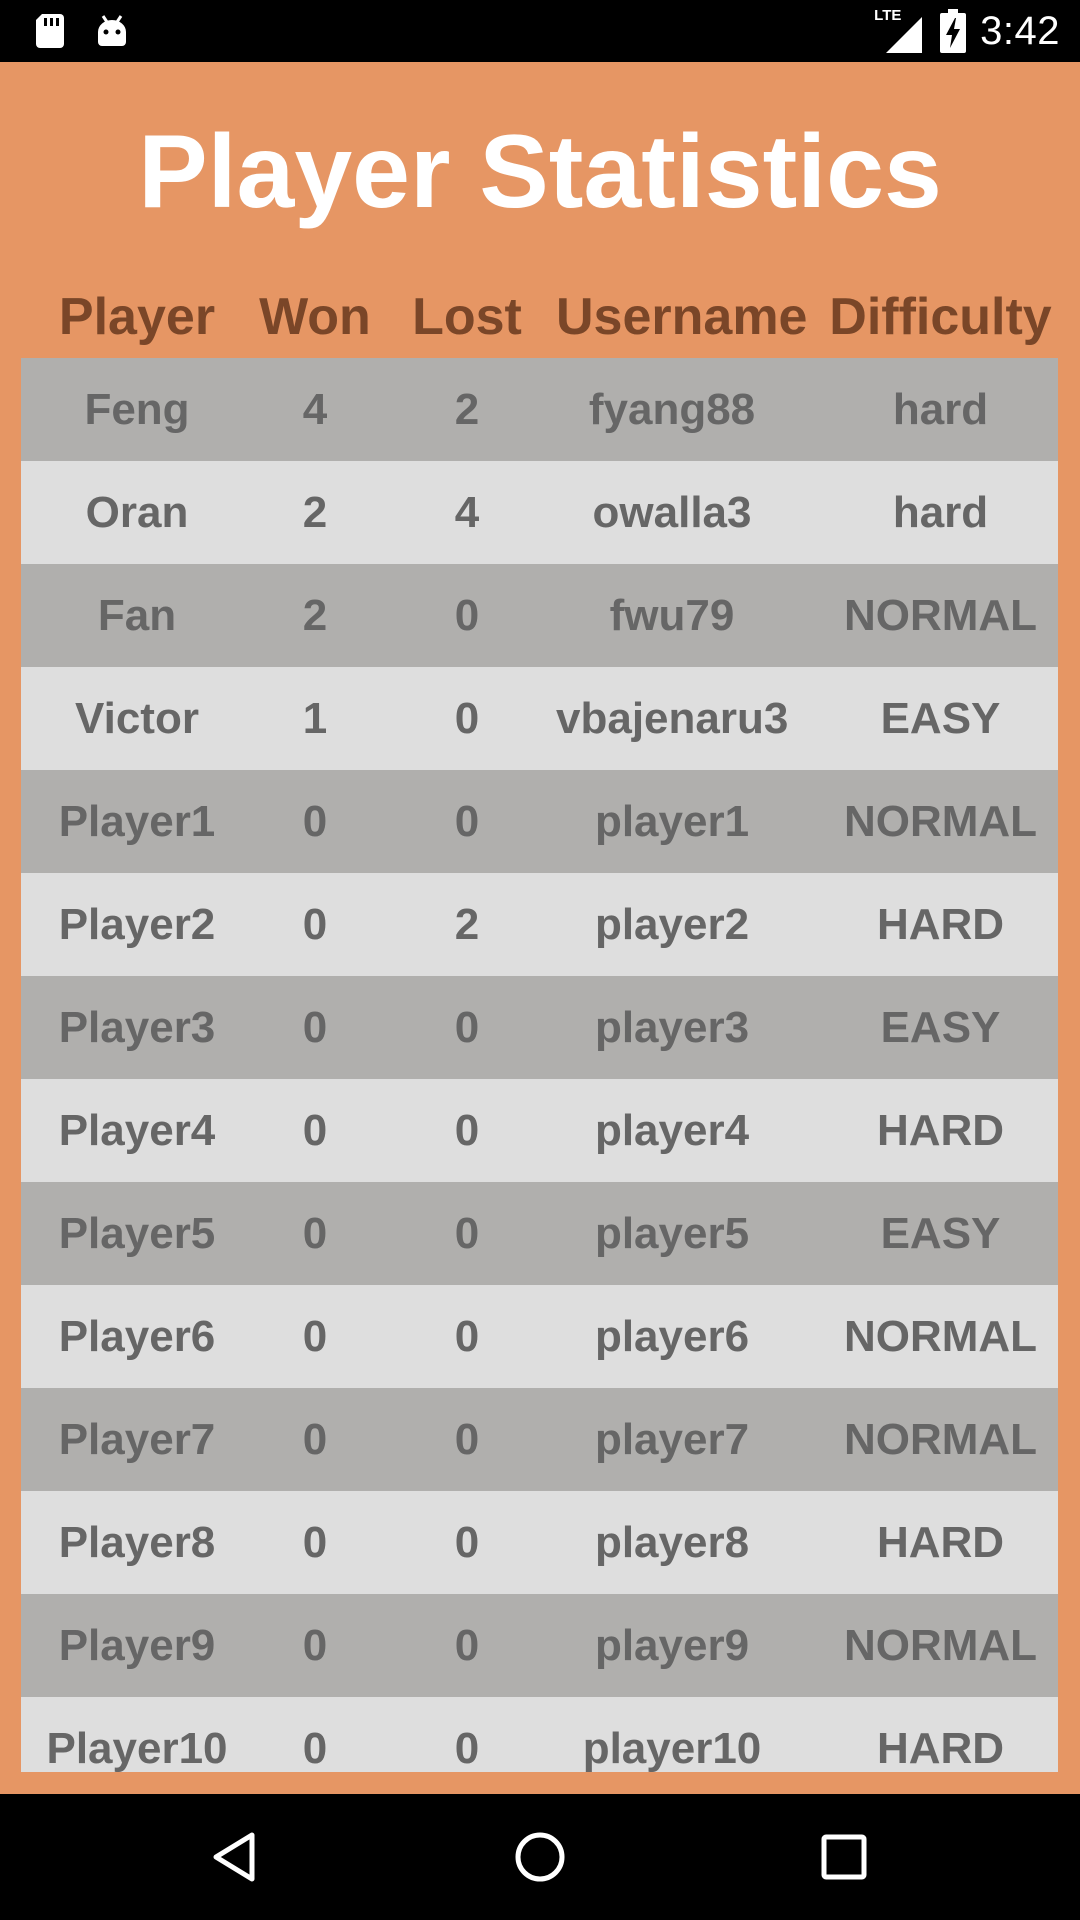  Describe the element at coordinates (672, 718) in the screenshot. I see `cell-username: vbajenaru3` at that location.